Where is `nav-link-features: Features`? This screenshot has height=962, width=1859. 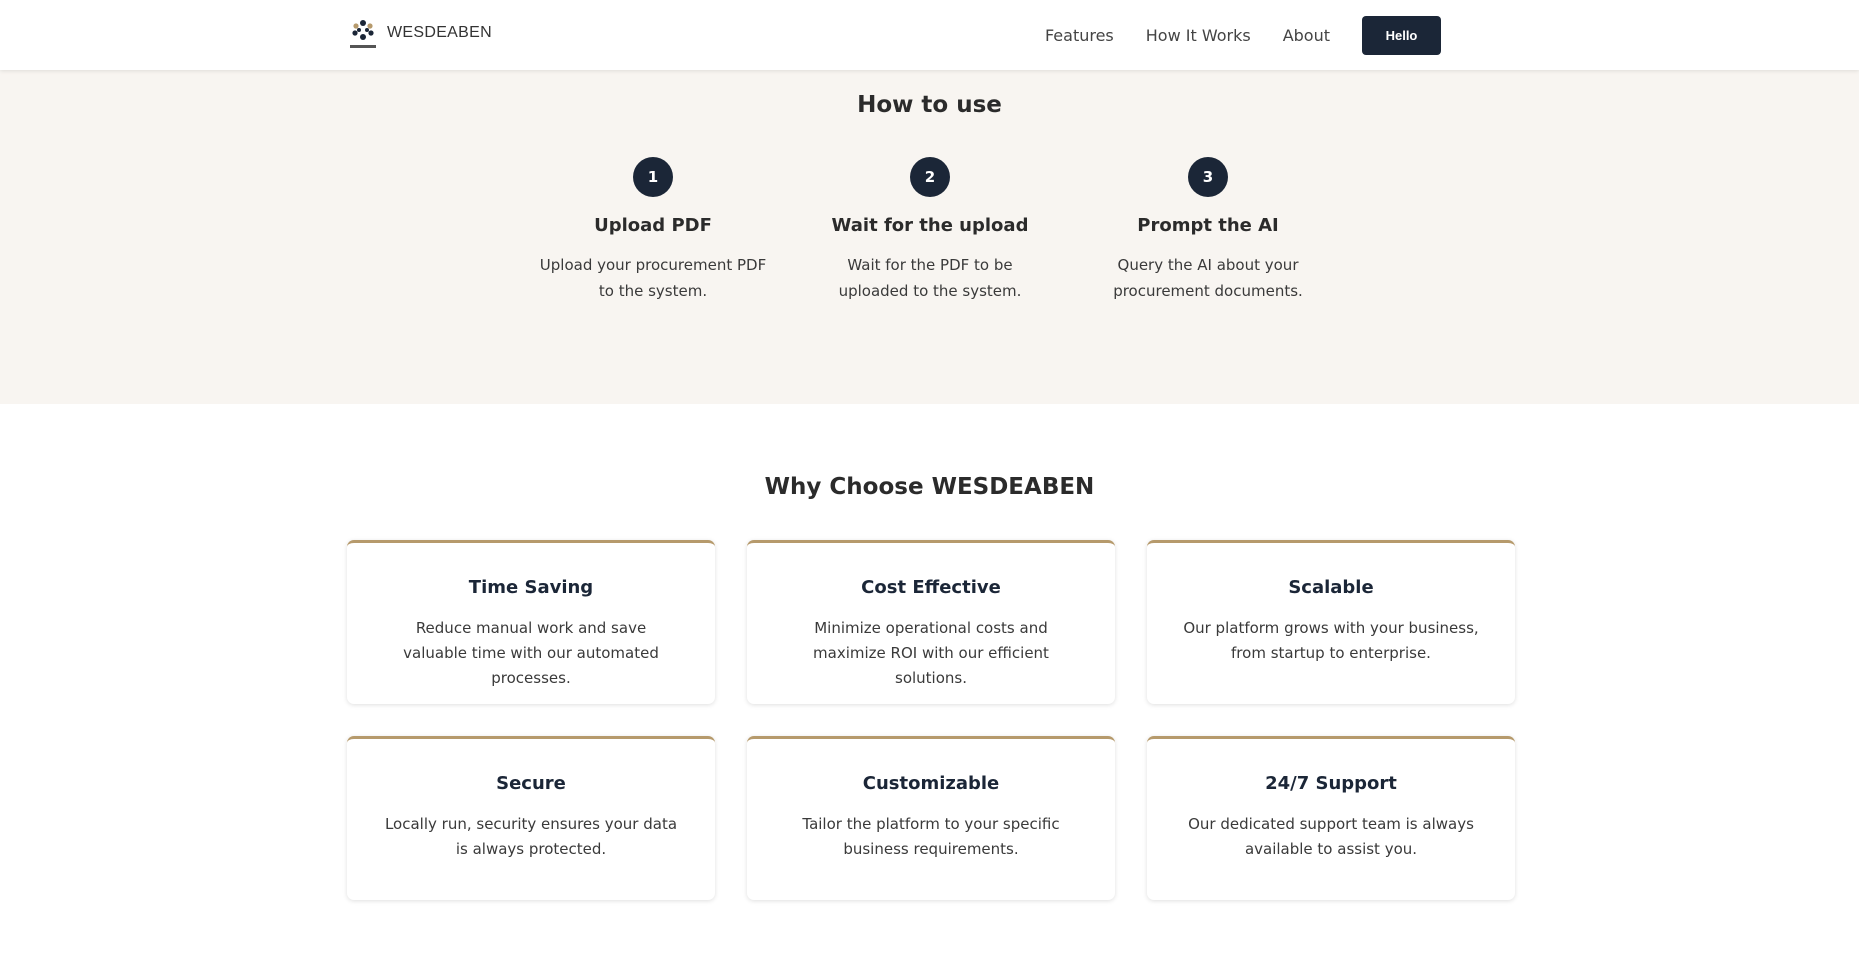 nav-link-features: Features is located at coordinates (1079, 35).